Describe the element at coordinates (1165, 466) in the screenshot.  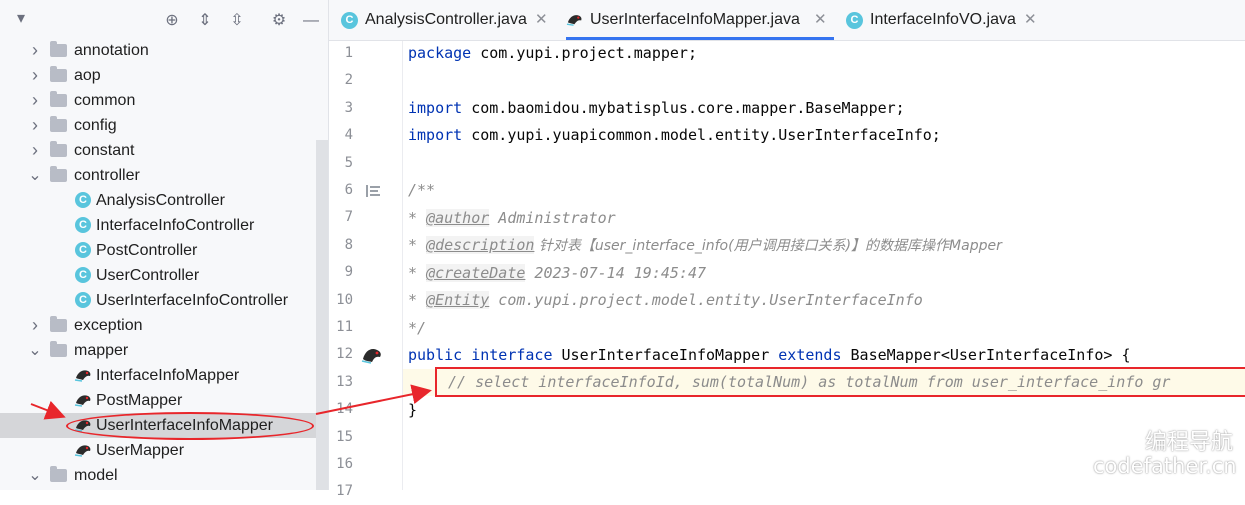
I see `watermark-url: codefather.cn` at that location.